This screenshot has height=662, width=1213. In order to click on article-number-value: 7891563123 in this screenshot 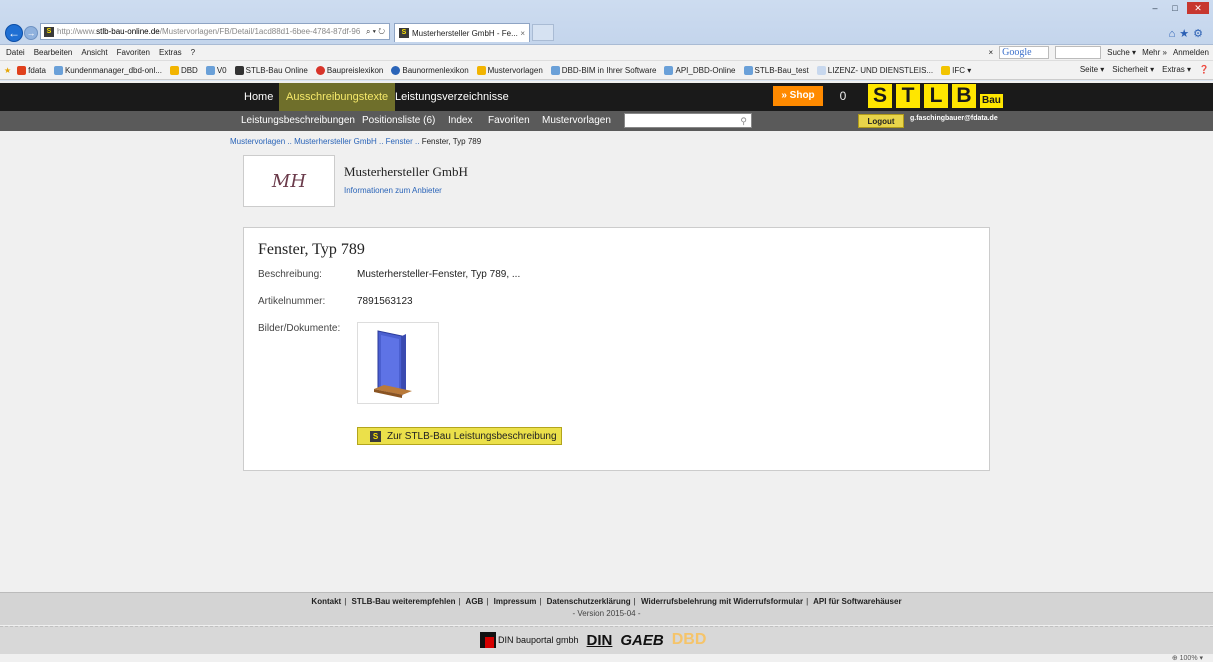, I will do `click(385, 301)`.